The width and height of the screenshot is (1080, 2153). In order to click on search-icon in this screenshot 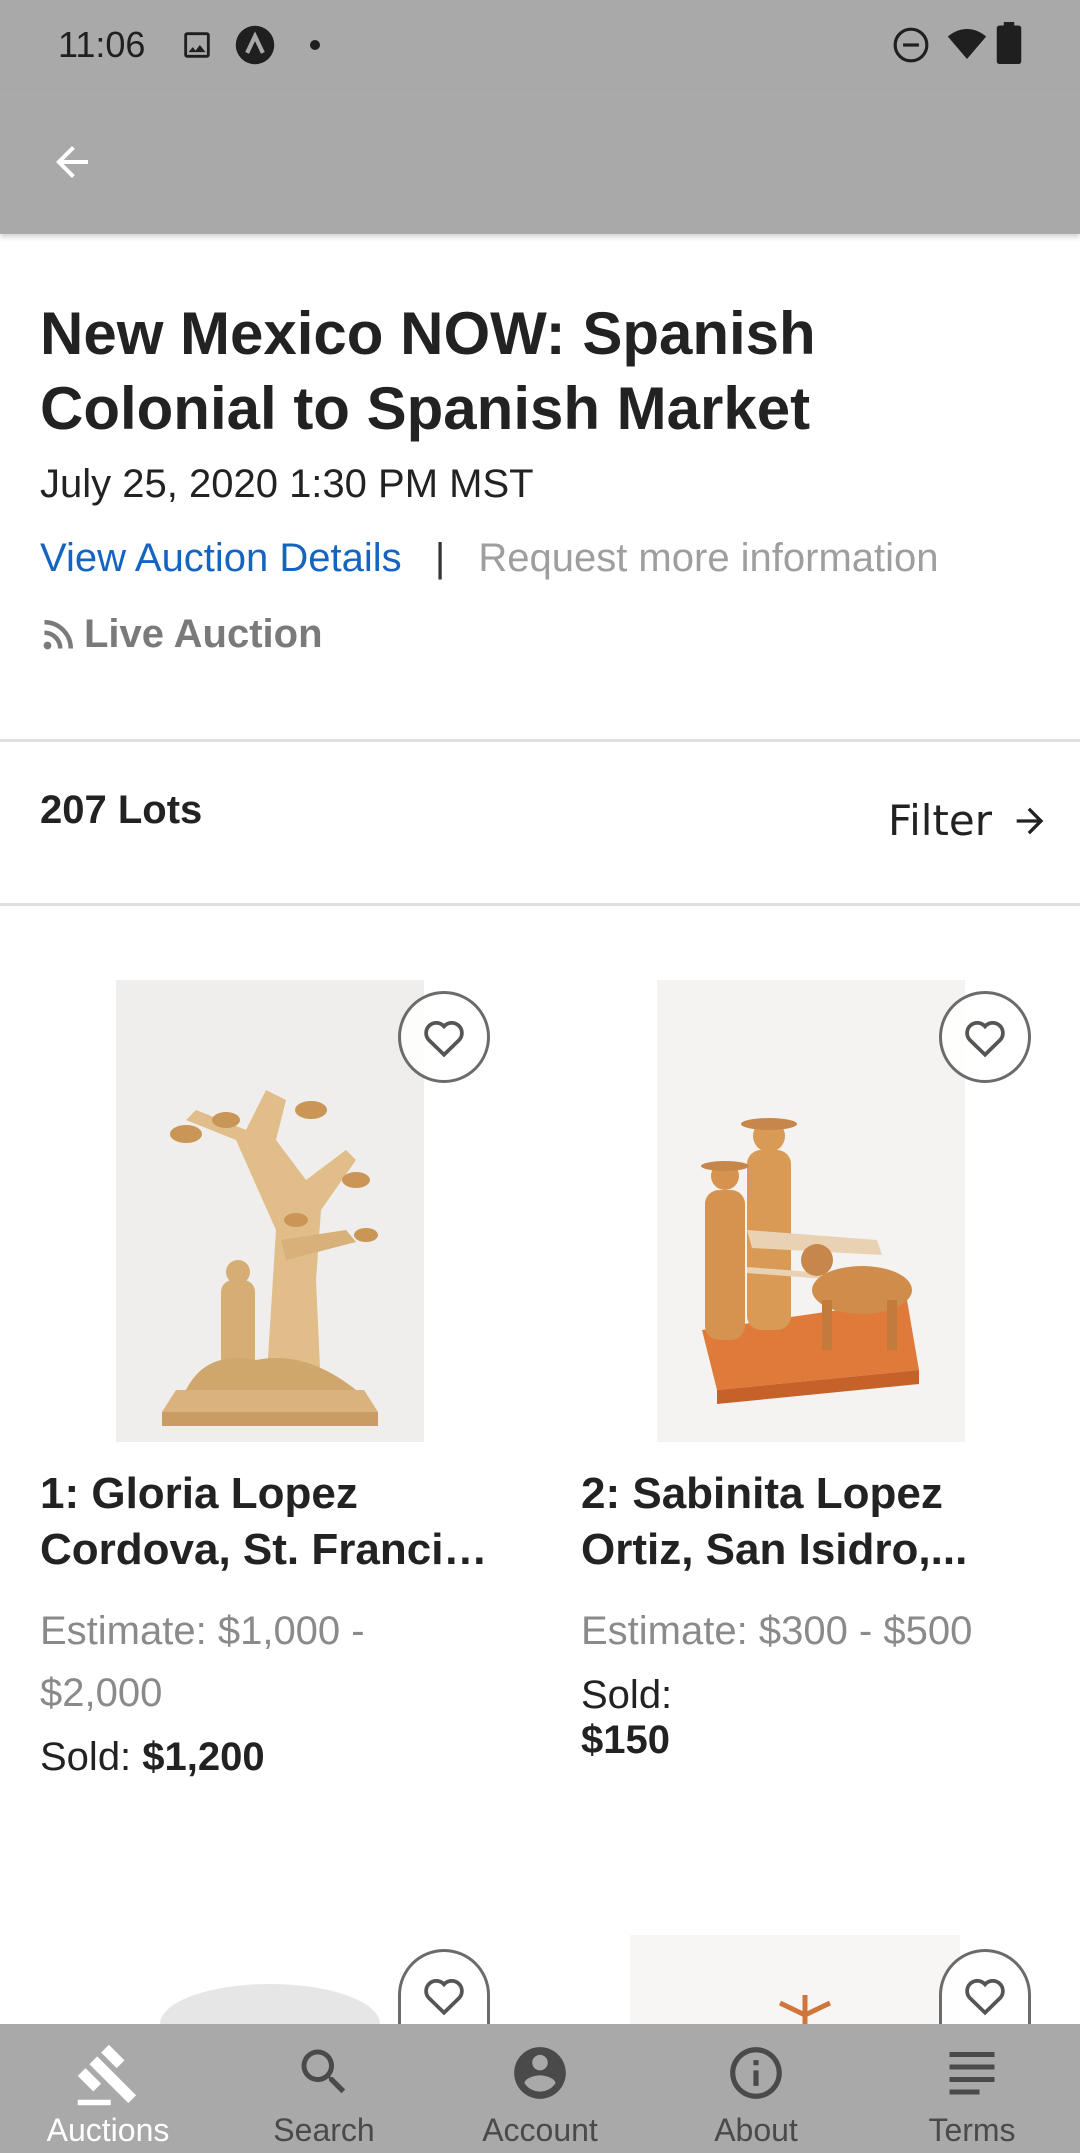, I will do `click(323, 2071)`.